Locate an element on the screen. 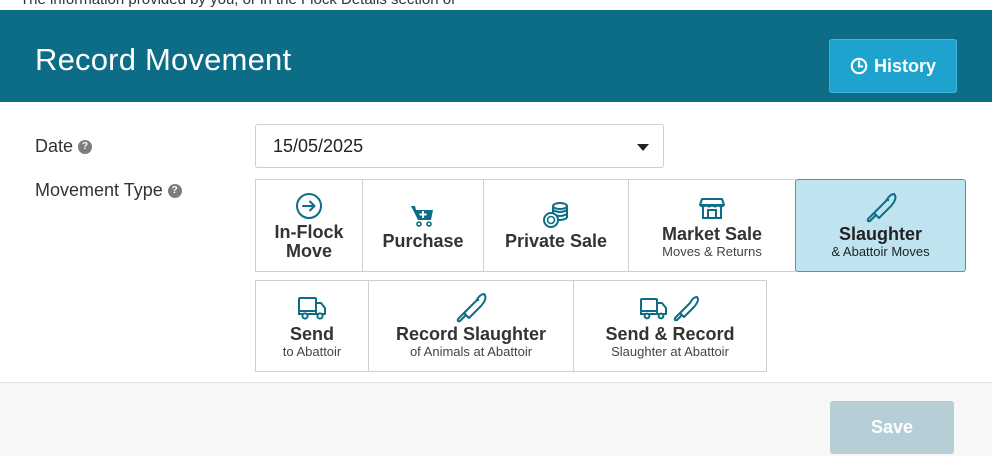 The height and width of the screenshot is (456, 992). movement-type-sublabel: to Abattoir is located at coordinates (312, 351).